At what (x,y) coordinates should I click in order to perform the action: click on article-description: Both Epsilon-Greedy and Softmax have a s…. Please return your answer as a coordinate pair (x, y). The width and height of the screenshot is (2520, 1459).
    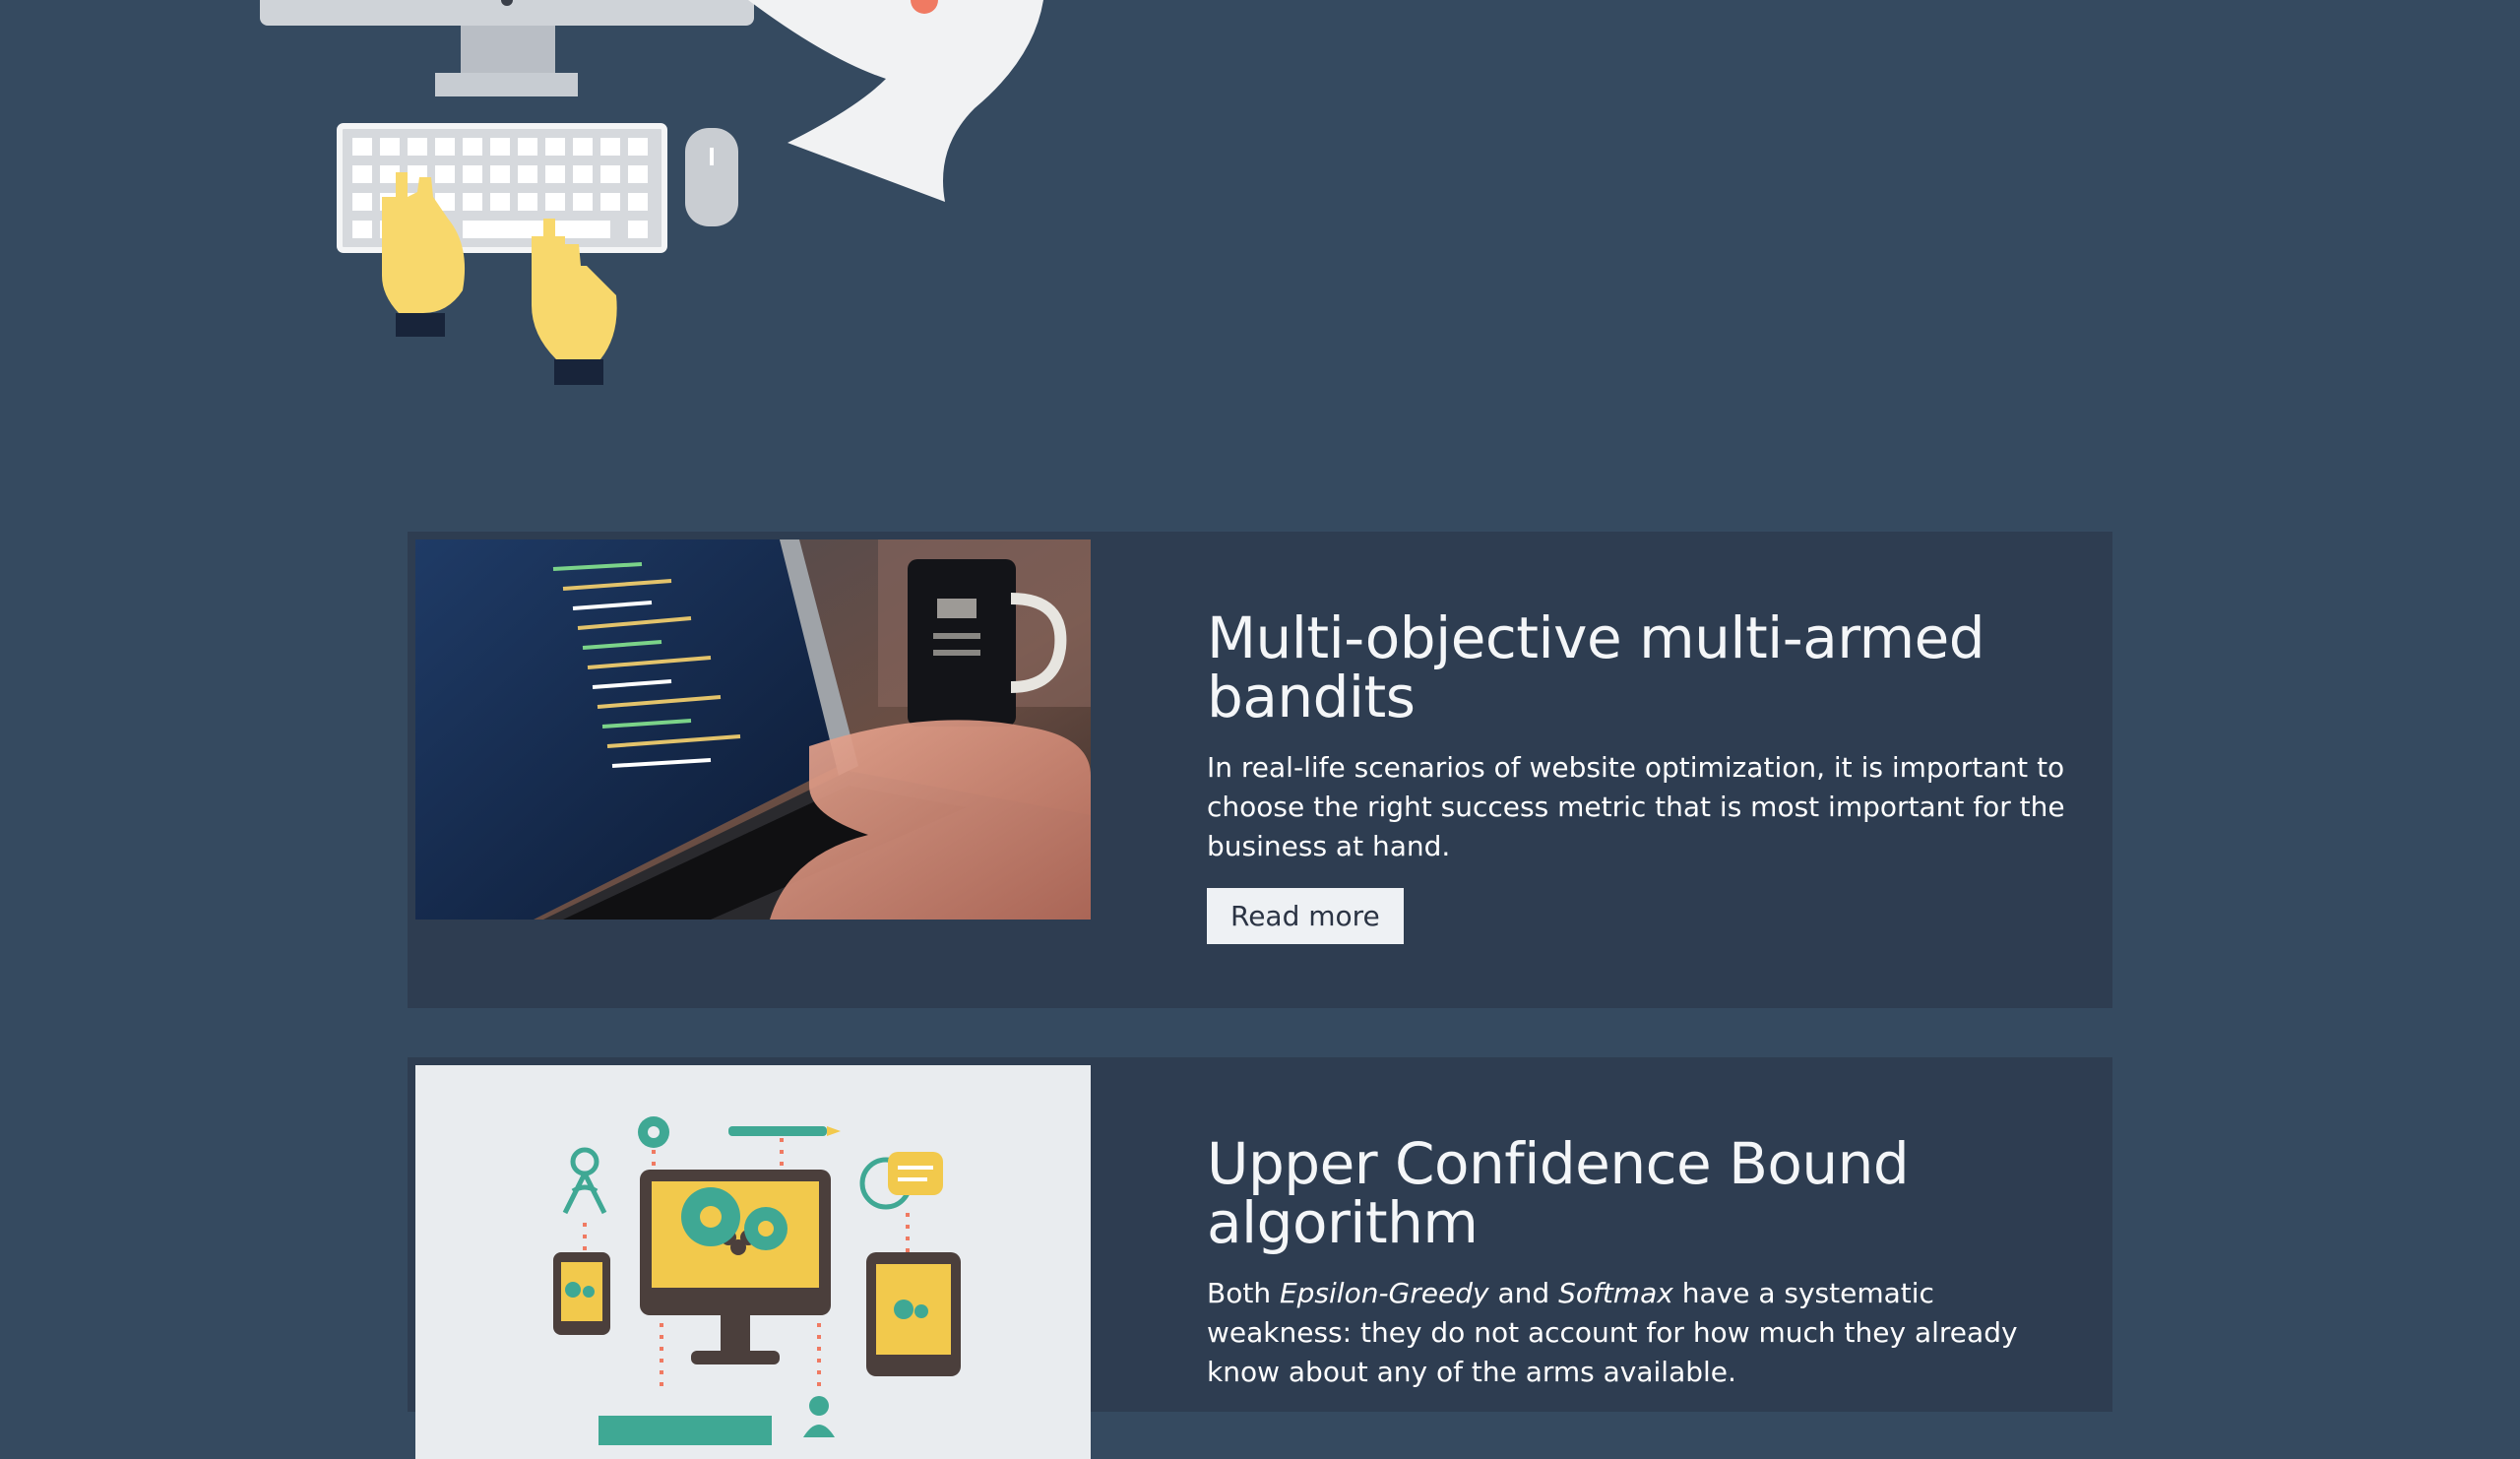
    Looking at the image, I should click on (1640, 1333).